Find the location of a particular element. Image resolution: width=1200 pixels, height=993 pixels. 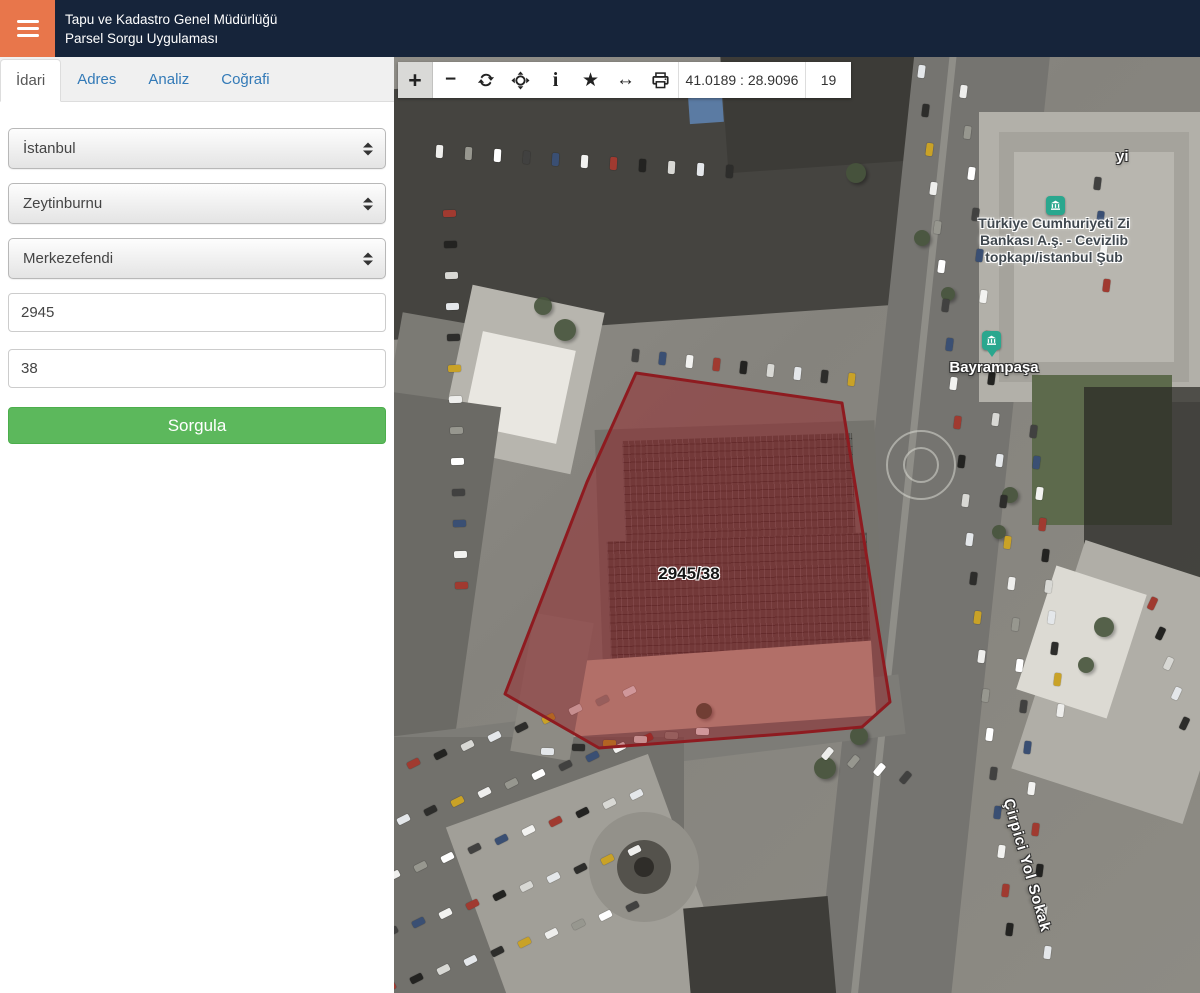

zoom-in-button: + is located at coordinates (415, 80).